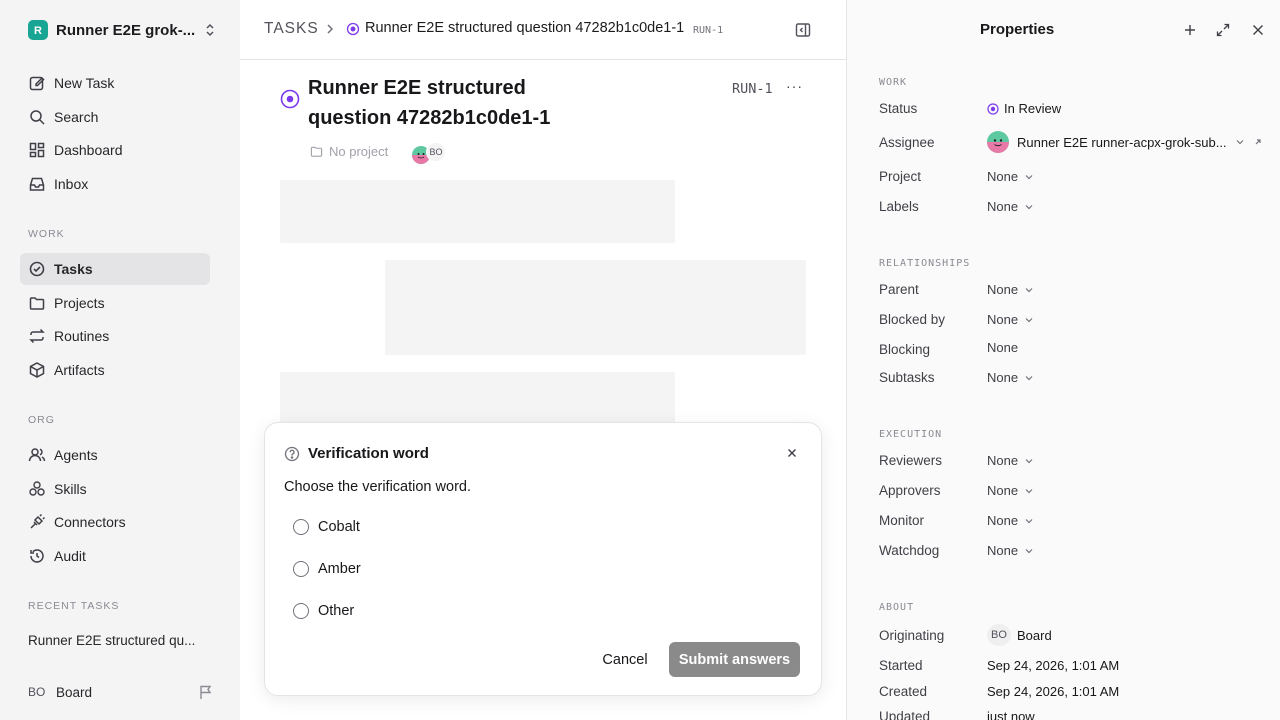 This screenshot has width=1280, height=720. What do you see at coordinates (292, 454) in the screenshot?
I see `help-circle-icon` at bounding box center [292, 454].